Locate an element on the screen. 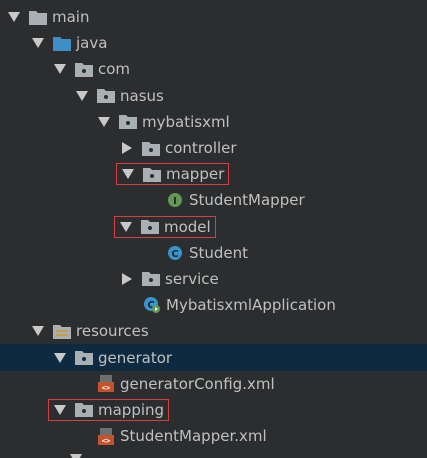  tree-label-student: Student is located at coordinates (219, 252).